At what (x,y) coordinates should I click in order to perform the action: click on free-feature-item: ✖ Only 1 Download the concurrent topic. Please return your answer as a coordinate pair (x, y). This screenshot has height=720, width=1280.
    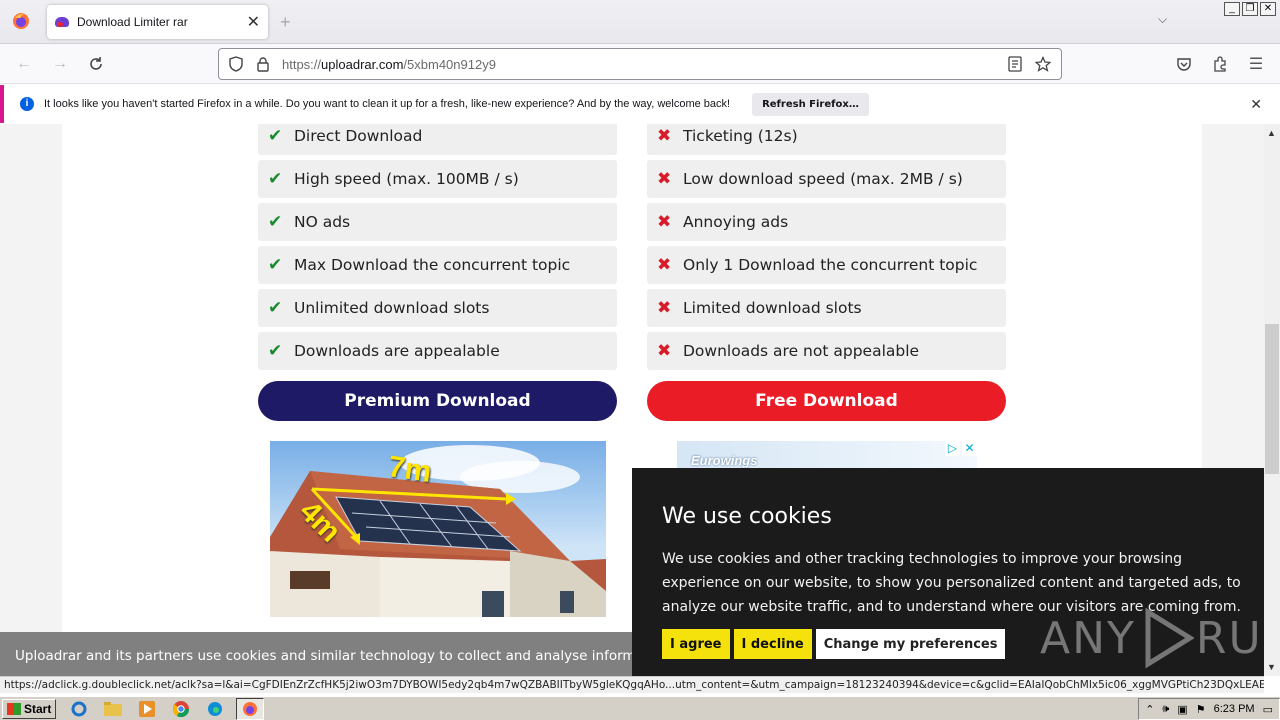
    Looking at the image, I should click on (826, 265).